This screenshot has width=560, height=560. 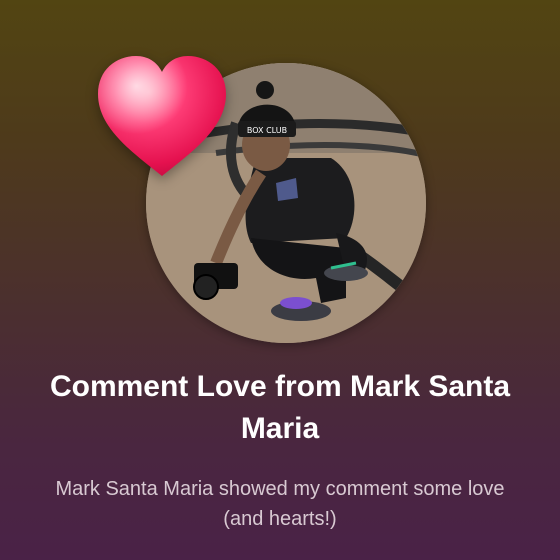 I want to click on notification-title: Comment Love from Mark Santa Maria, so click(x=280, y=407).